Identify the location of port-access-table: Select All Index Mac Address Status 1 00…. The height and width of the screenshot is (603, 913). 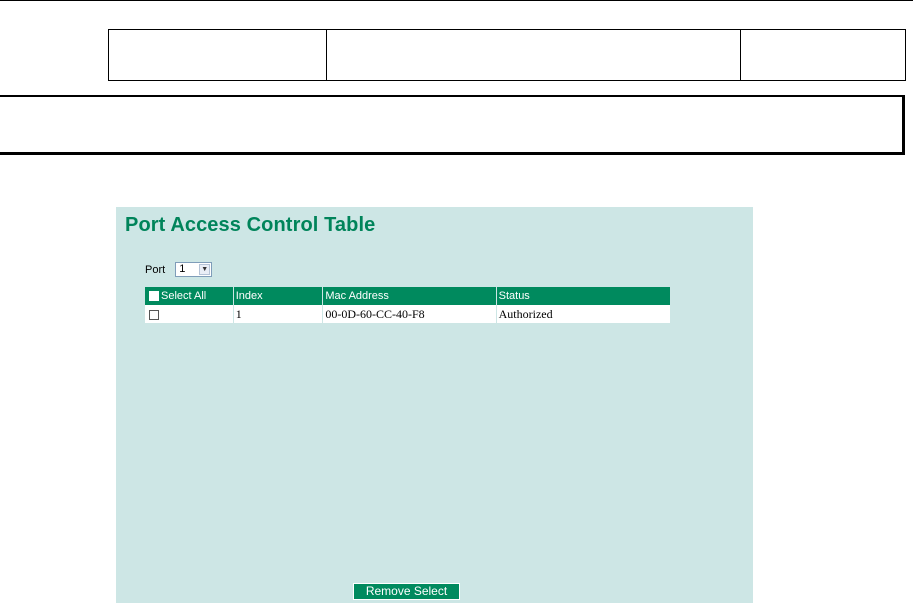
(408, 305).